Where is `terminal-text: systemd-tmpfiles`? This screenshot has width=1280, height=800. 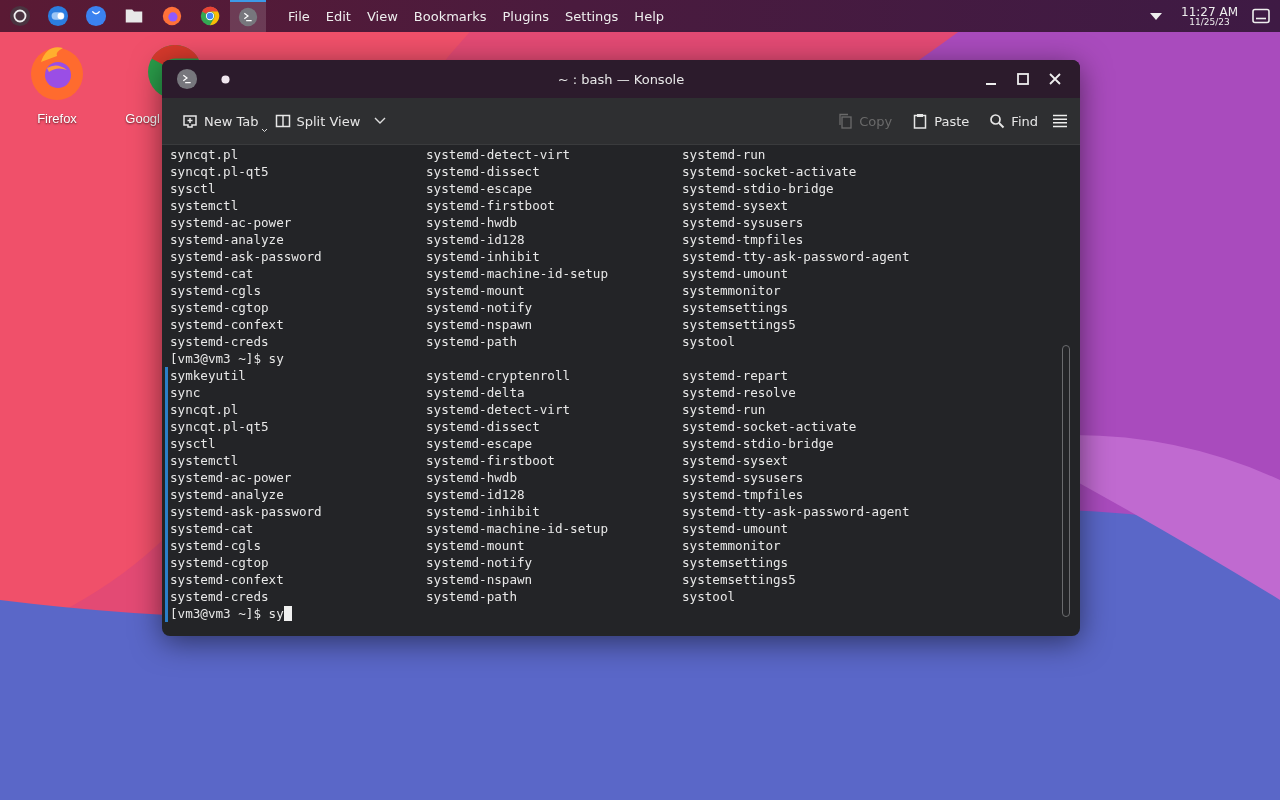
terminal-text: systemd-tmpfiles is located at coordinates (743, 239).